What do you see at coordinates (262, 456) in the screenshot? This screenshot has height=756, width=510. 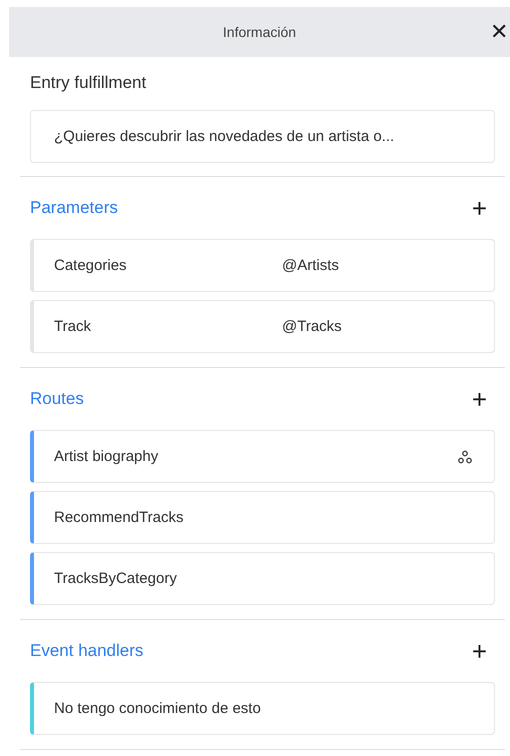 I see `route-card: Artist biography` at bounding box center [262, 456].